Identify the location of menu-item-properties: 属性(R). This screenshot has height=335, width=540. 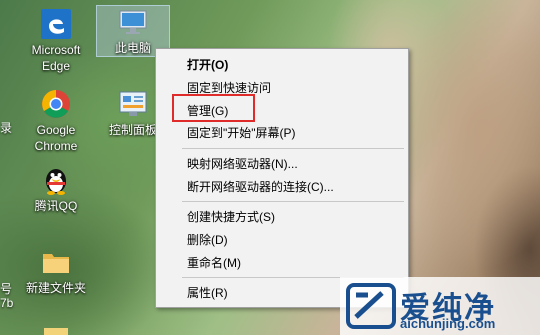
(207, 293).